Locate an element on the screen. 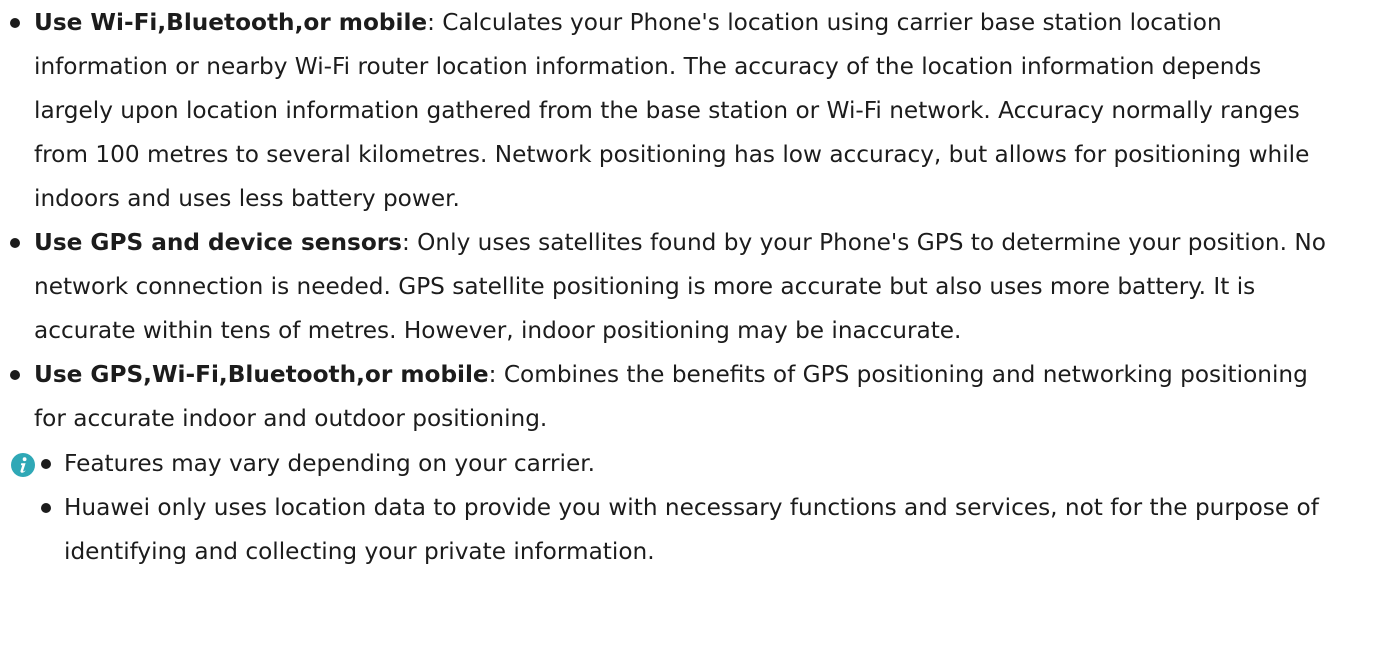 The height and width of the screenshot is (670, 1380). option-term: Use Wi-Fi,Bluetooth,or mobile is located at coordinates (231, 22).